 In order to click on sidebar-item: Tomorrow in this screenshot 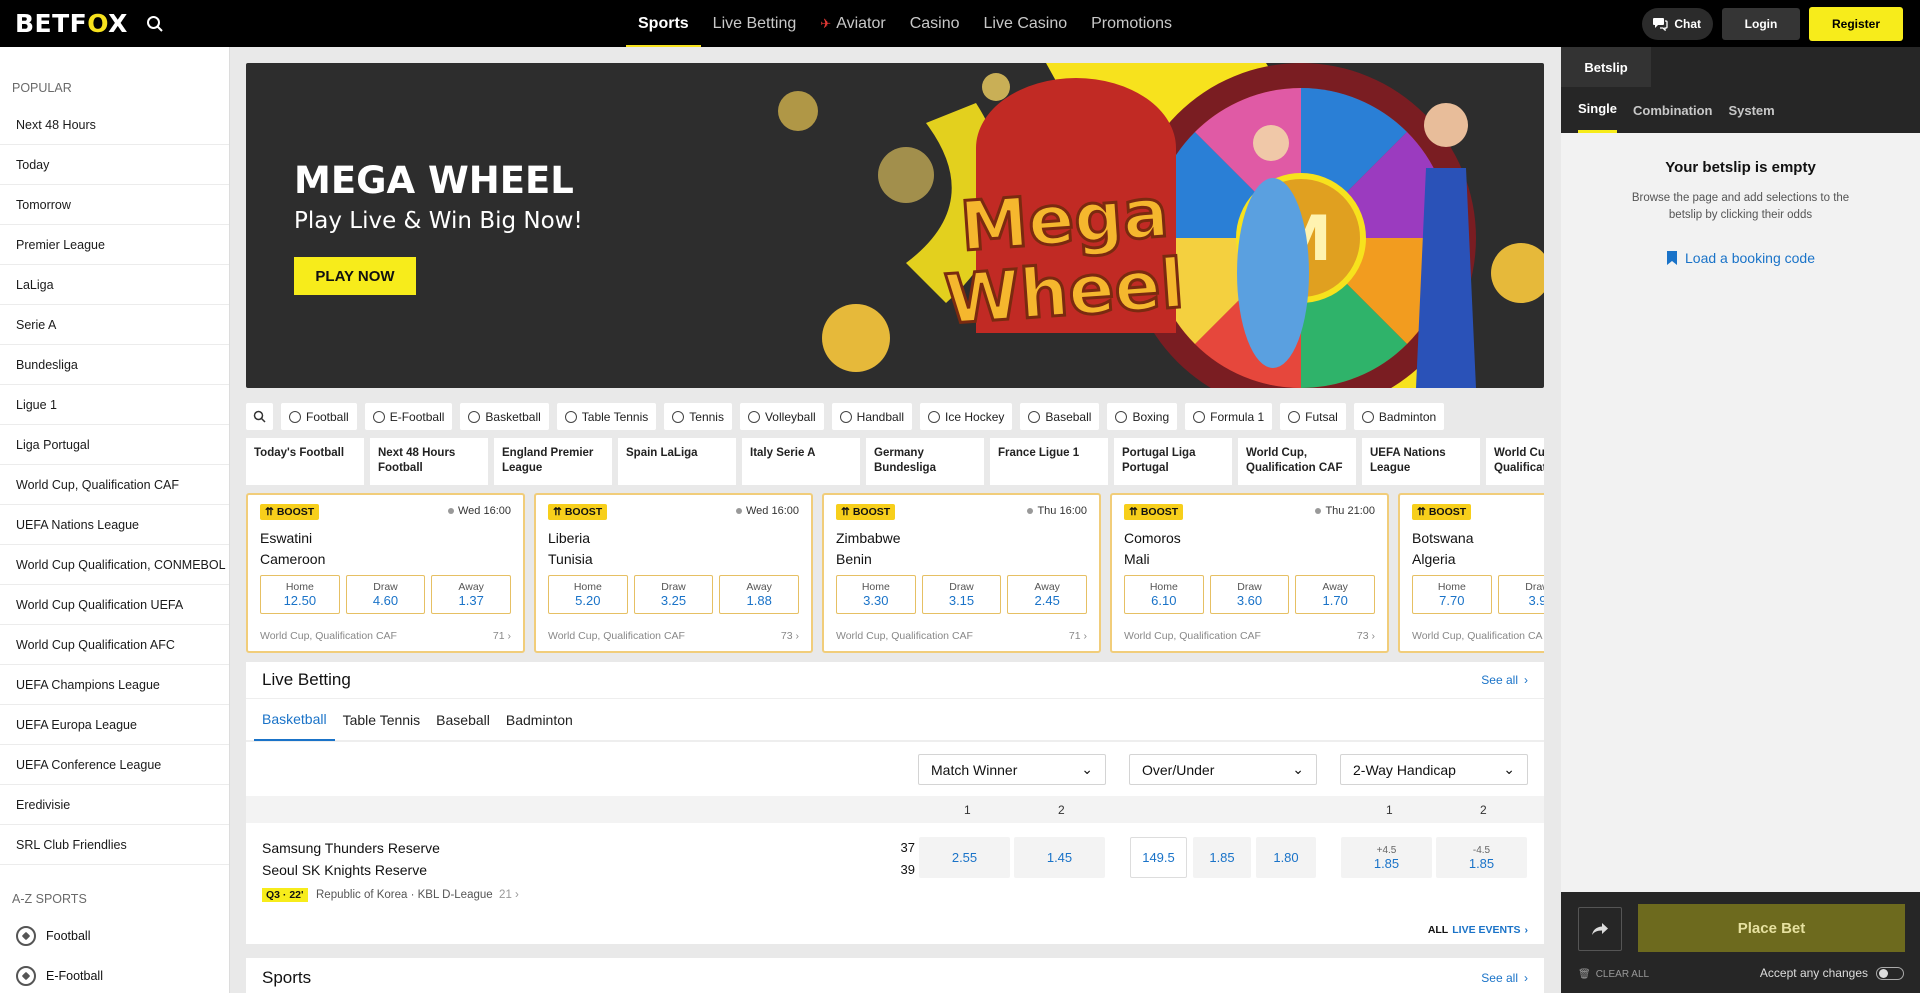, I will do `click(114, 205)`.